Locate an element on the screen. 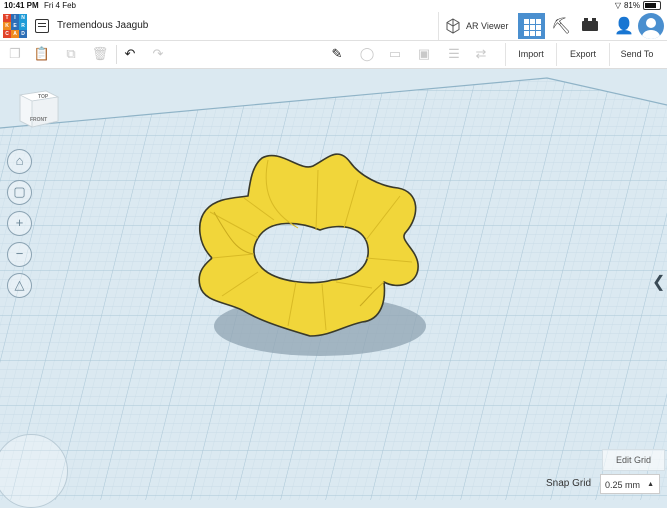 The image size is (667, 508). note-icon: ✎ is located at coordinates (337, 54).